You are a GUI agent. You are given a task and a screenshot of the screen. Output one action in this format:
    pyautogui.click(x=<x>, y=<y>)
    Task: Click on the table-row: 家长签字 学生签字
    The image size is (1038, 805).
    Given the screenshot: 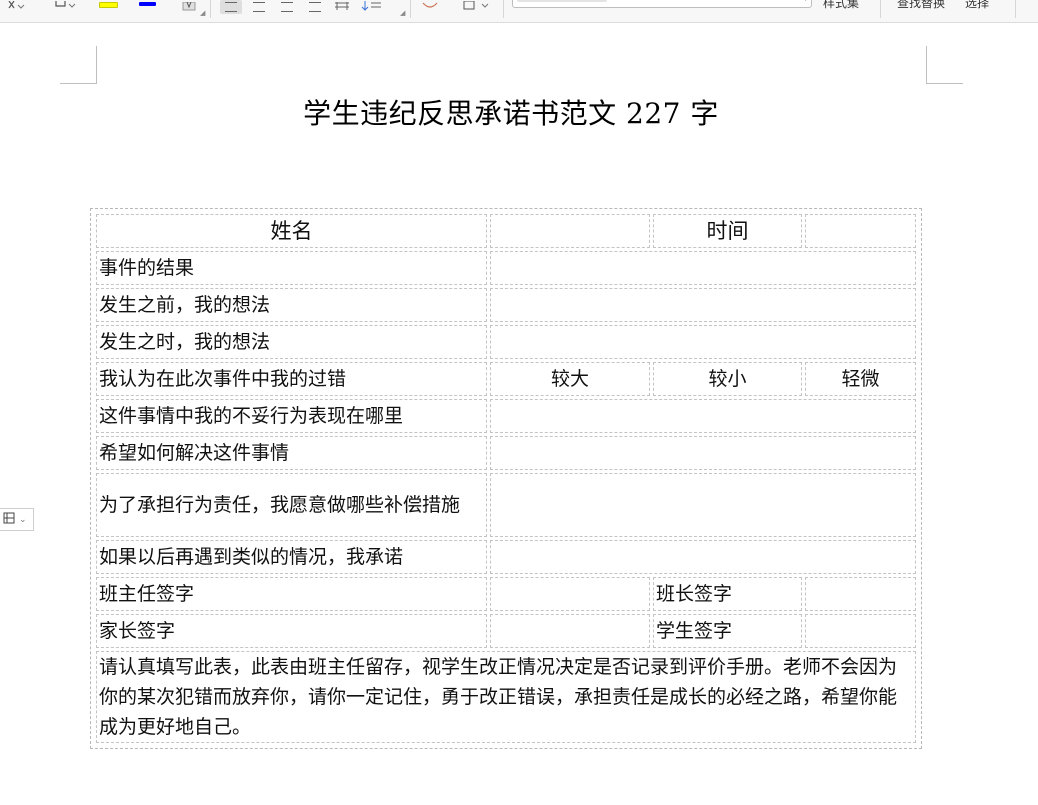 What is the action you would take?
    pyautogui.click(x=506, y=631)
    